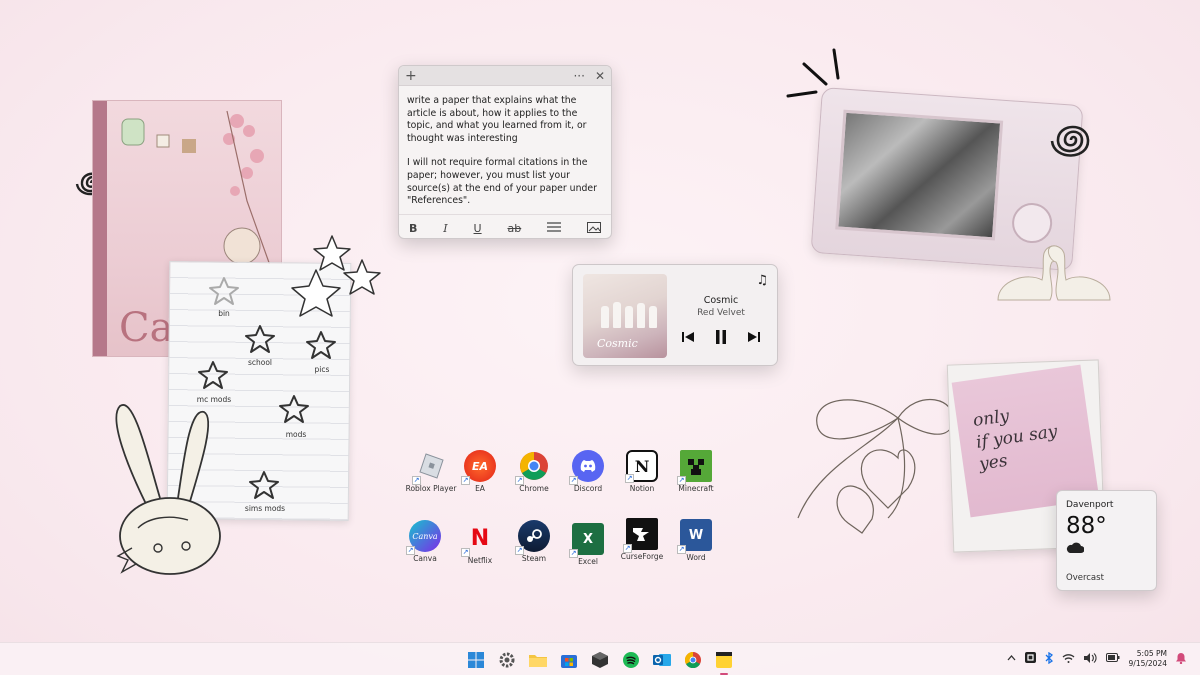  What do you see at coordinates (594, 228) in the screenshot?
I see `insert-image-icon` at bounding box center [594, 228].